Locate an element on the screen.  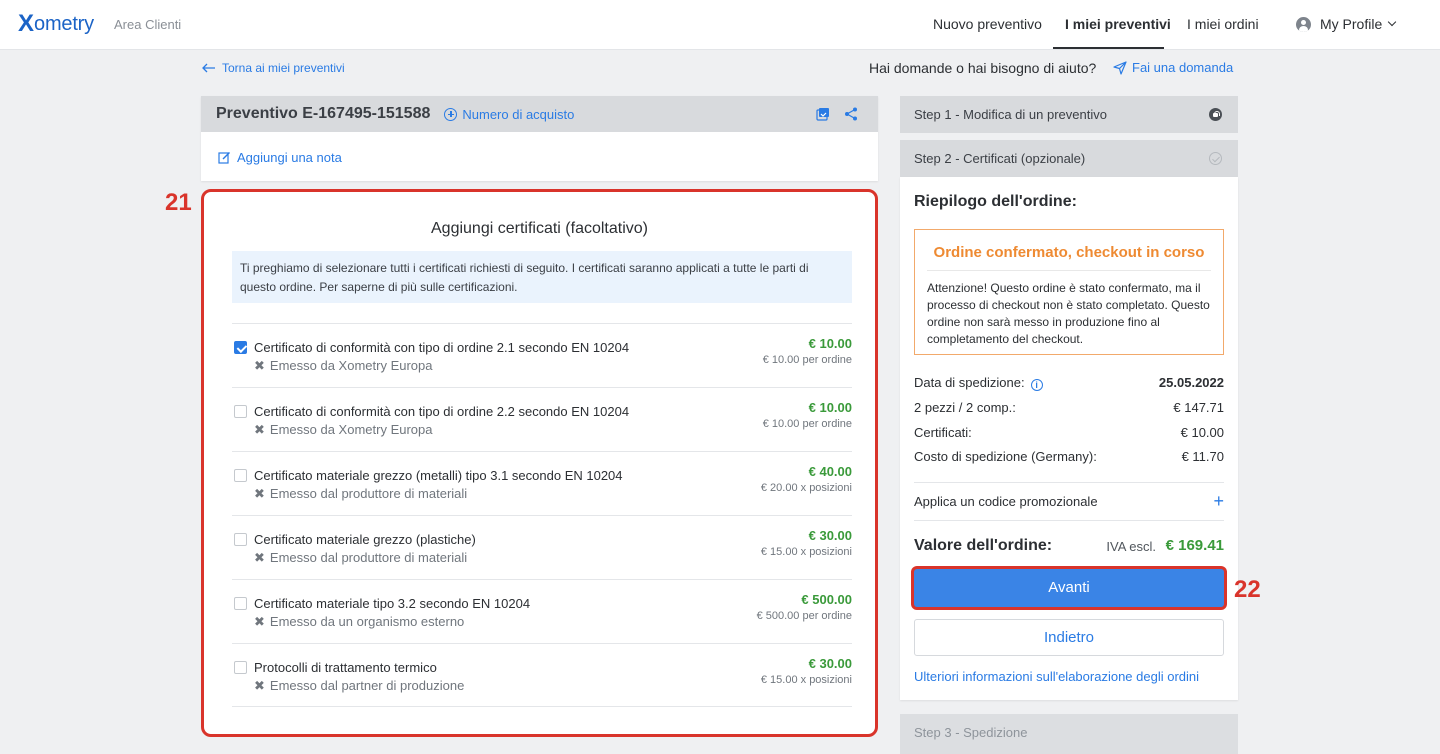
back-link-label: Torna ai miei preventivi is located at coordinates (283, 68).